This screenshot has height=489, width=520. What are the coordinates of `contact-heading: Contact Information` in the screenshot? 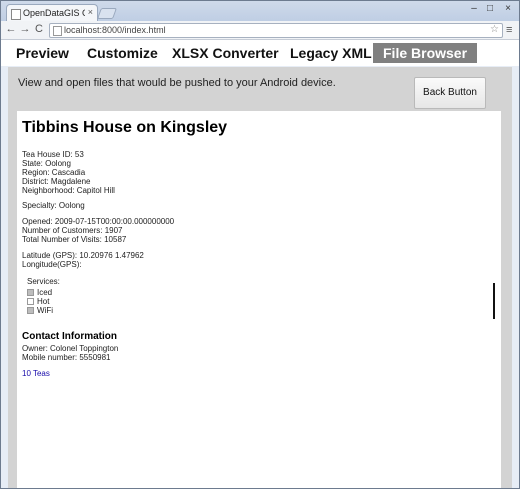 It's located at (69, 336).